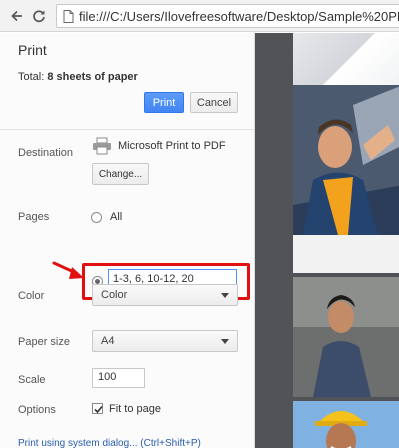  What do you see at coordinates (17, 16) in the screenshot?
I see `back-arrow-icon` at bounding box center [17, 16].